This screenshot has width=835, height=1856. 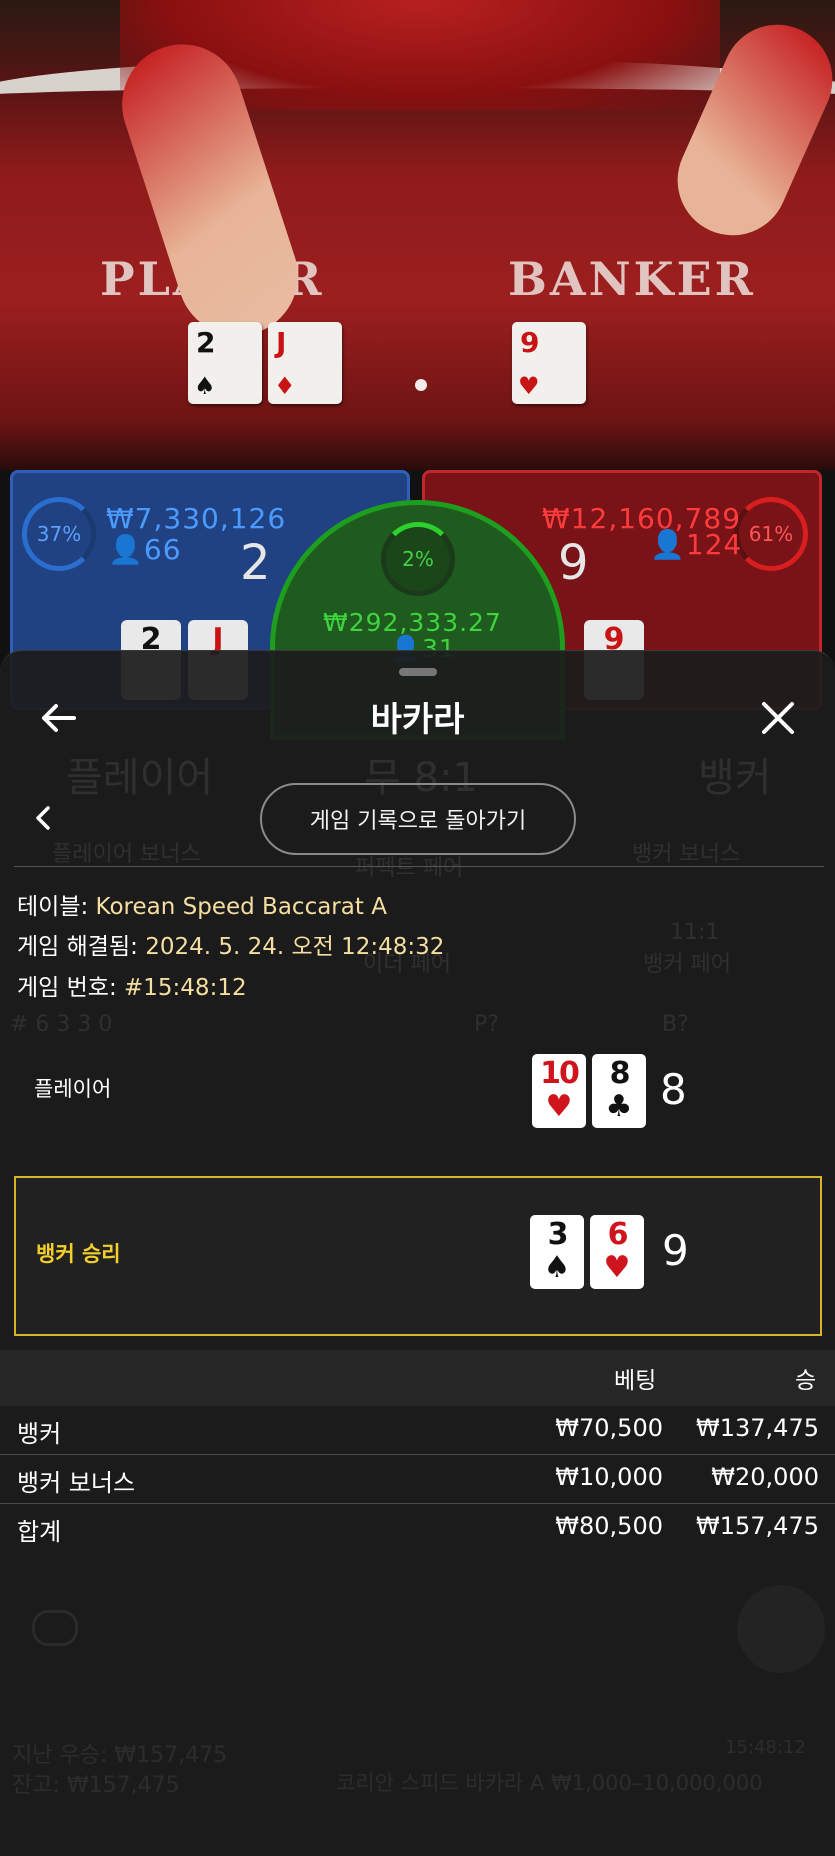 I want to click on close-button, so click(x=778, y=718).